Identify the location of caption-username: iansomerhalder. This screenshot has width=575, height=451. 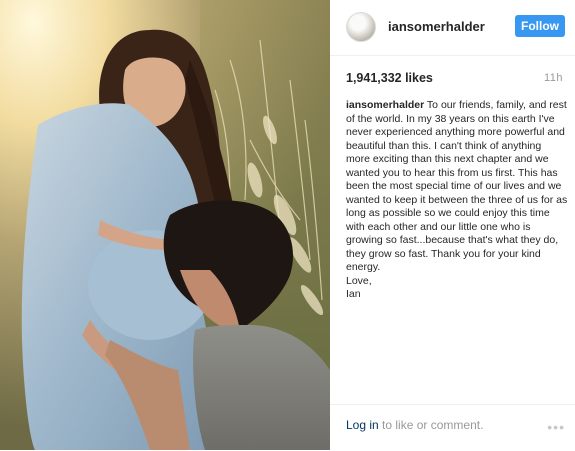
(385, 105).